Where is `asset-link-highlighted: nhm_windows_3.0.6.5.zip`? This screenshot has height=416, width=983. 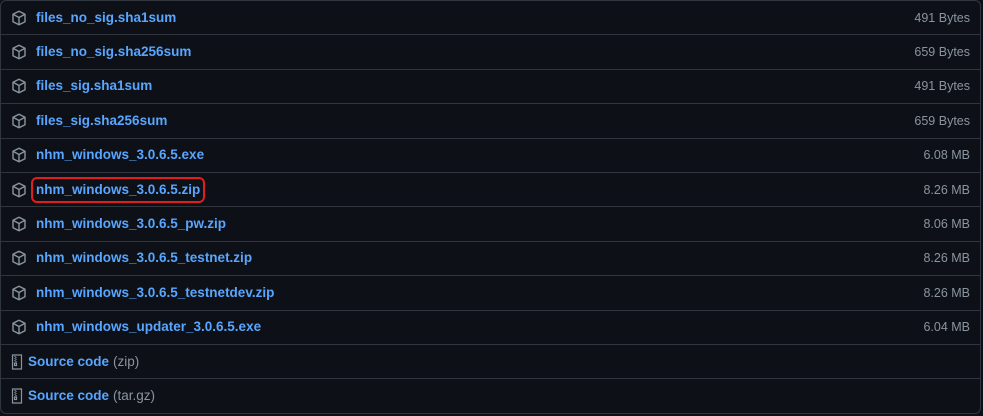 asset-link-highlighted: nhm_windows_3.0.6.5.zip is located at coordinates (118, 189).